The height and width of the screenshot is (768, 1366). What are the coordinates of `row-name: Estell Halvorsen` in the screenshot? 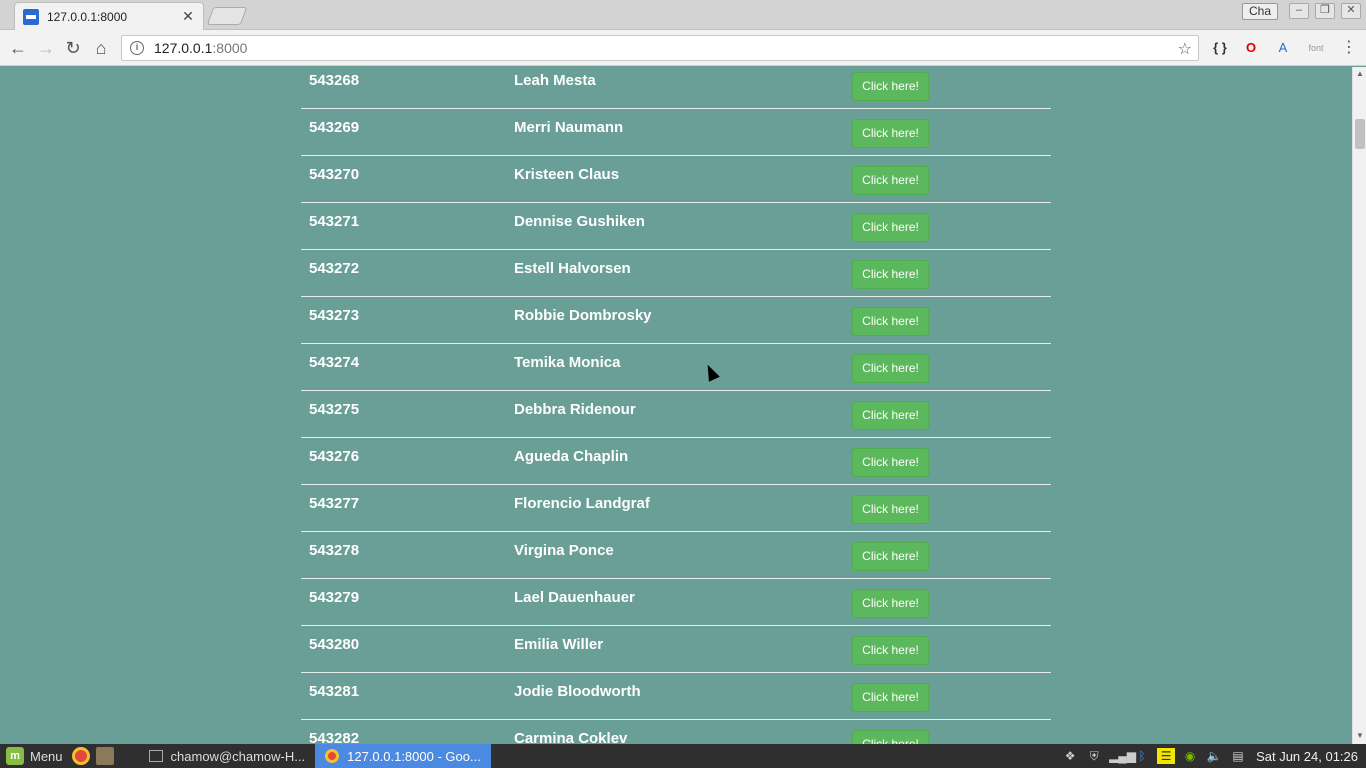 It's located at (572, 268).